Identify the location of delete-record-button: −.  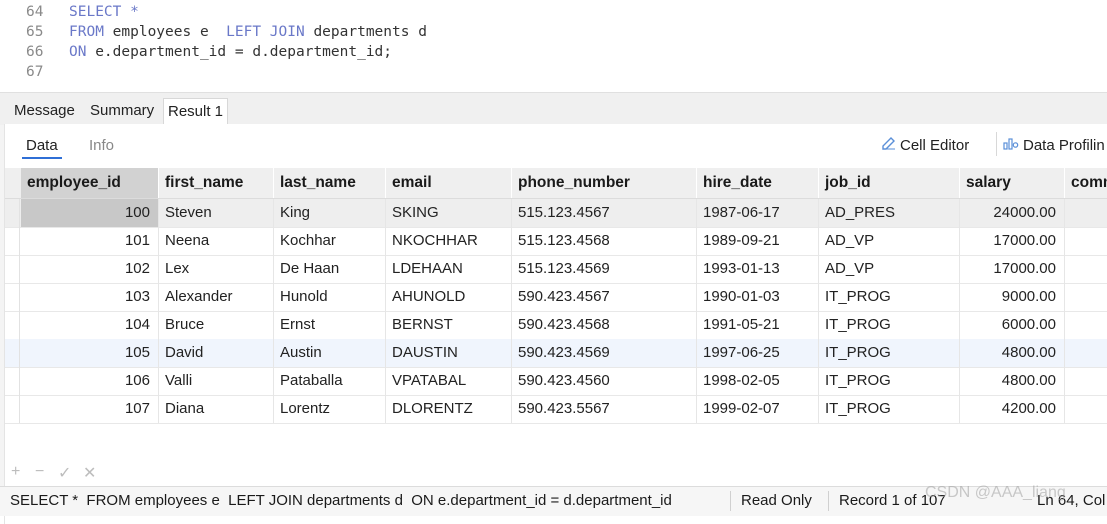
(39, 472).